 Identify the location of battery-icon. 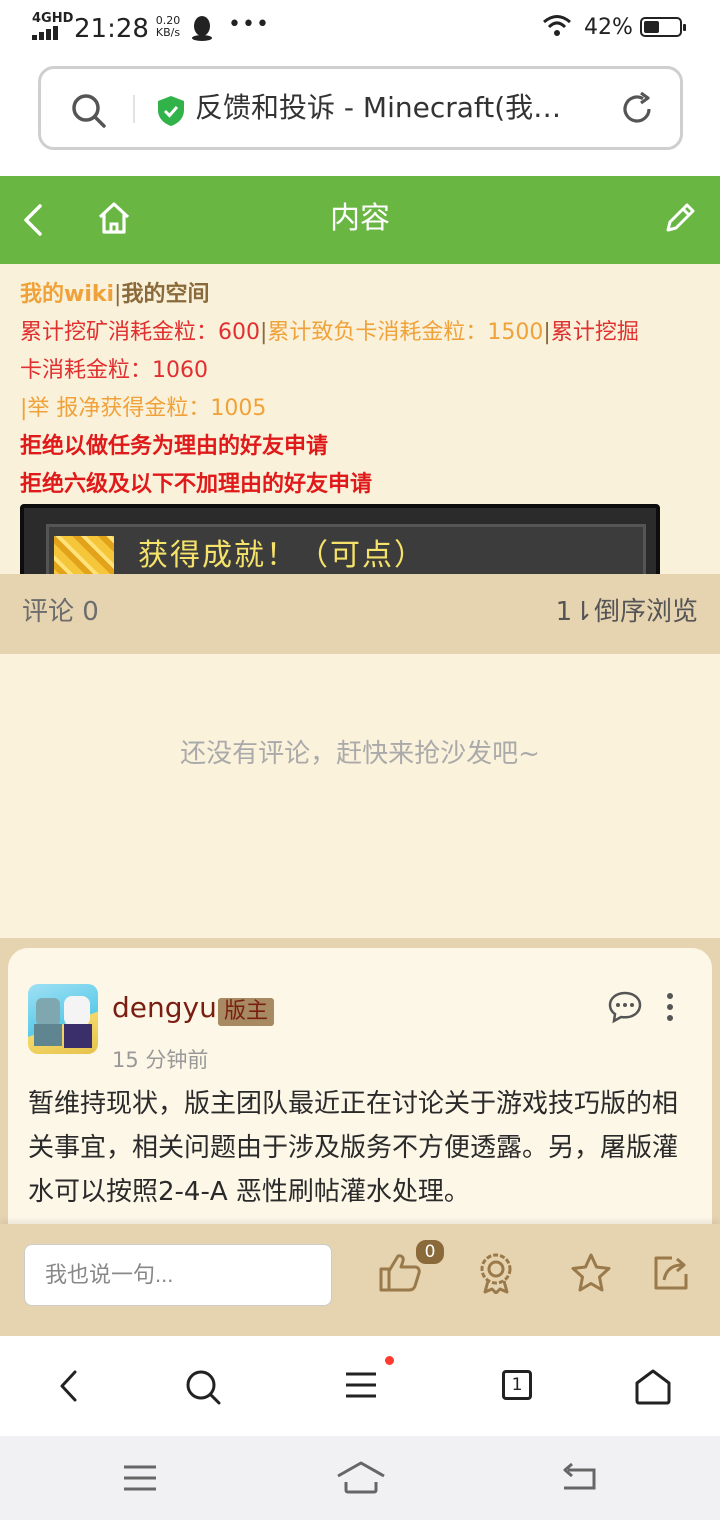
(663, 27).